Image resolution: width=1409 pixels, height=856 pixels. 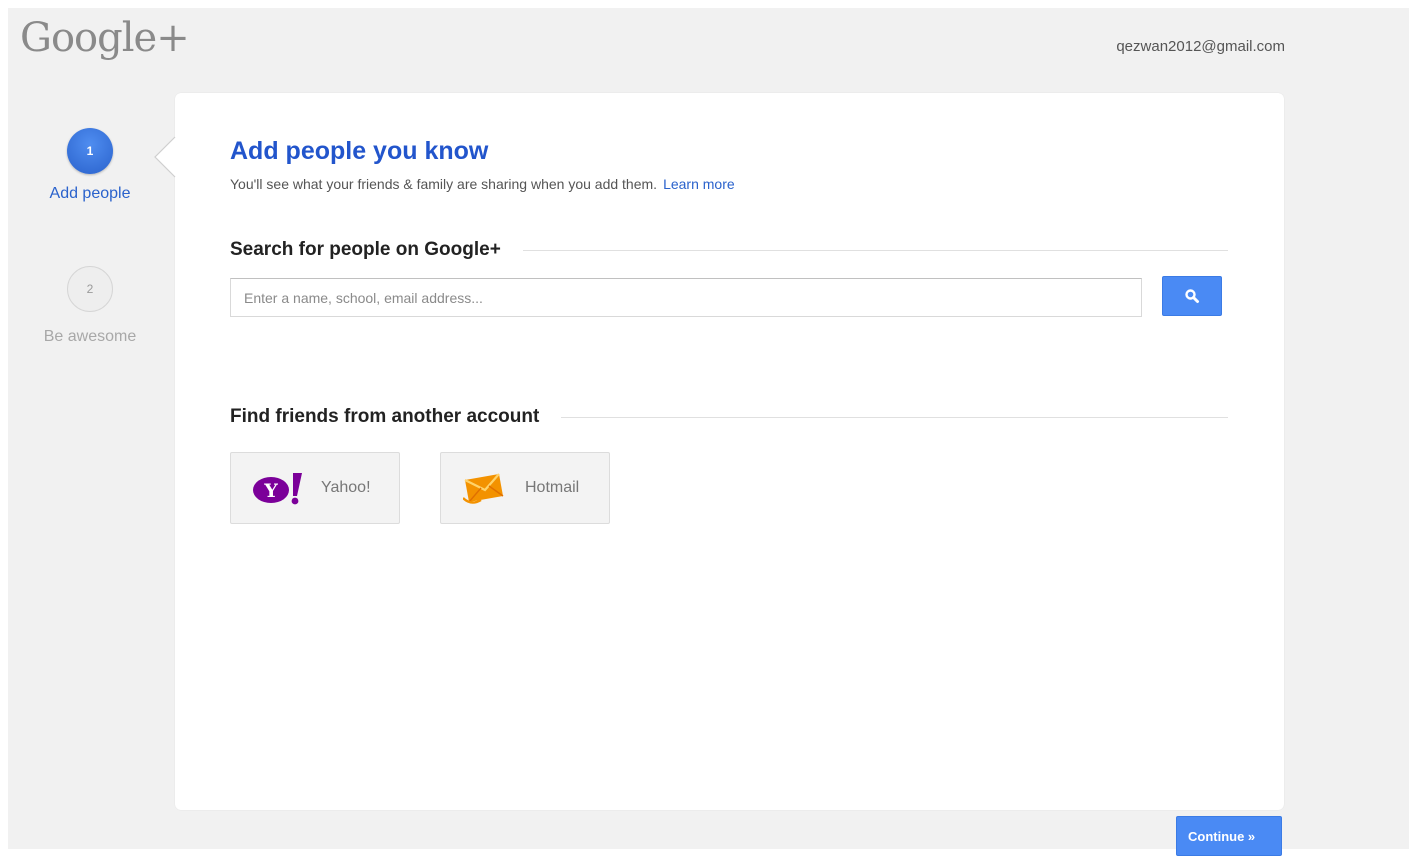 What do you see at coordinates (699, 184) in the screenshot?
I see `learn-more-link: Learn more` at bounding box center [699, 184].